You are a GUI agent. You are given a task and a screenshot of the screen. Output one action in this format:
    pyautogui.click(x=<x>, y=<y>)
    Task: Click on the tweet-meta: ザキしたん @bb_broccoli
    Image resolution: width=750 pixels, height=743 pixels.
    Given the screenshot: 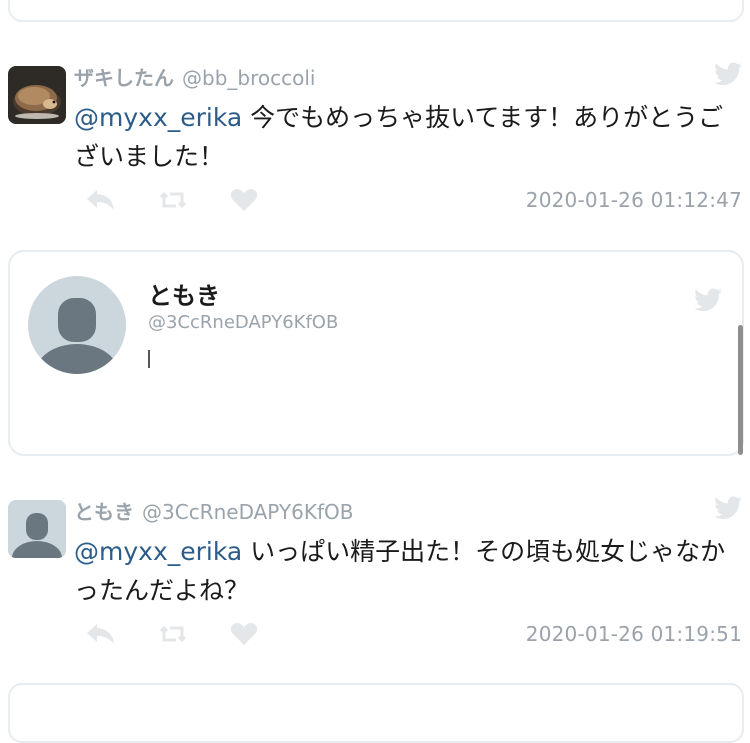 What is the action you would take?
    pyautogui.click(x=194, y=76)
    